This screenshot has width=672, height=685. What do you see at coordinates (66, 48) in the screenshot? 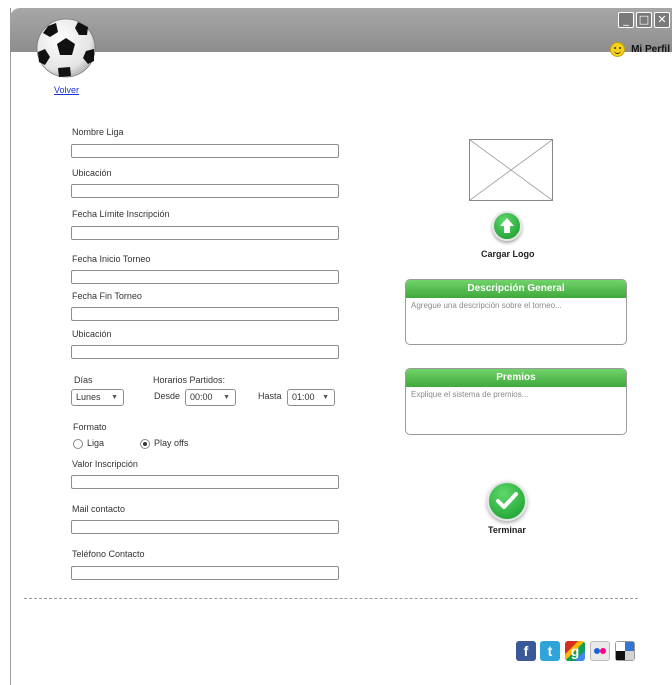
I see `soccer-ball-icon` at bounding box center [66, 48].